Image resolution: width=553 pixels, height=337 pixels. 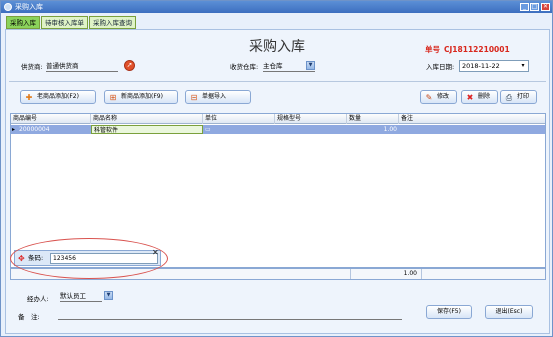 I want to click on supplier-field: 普通供货商, so click(x=82, y=66).